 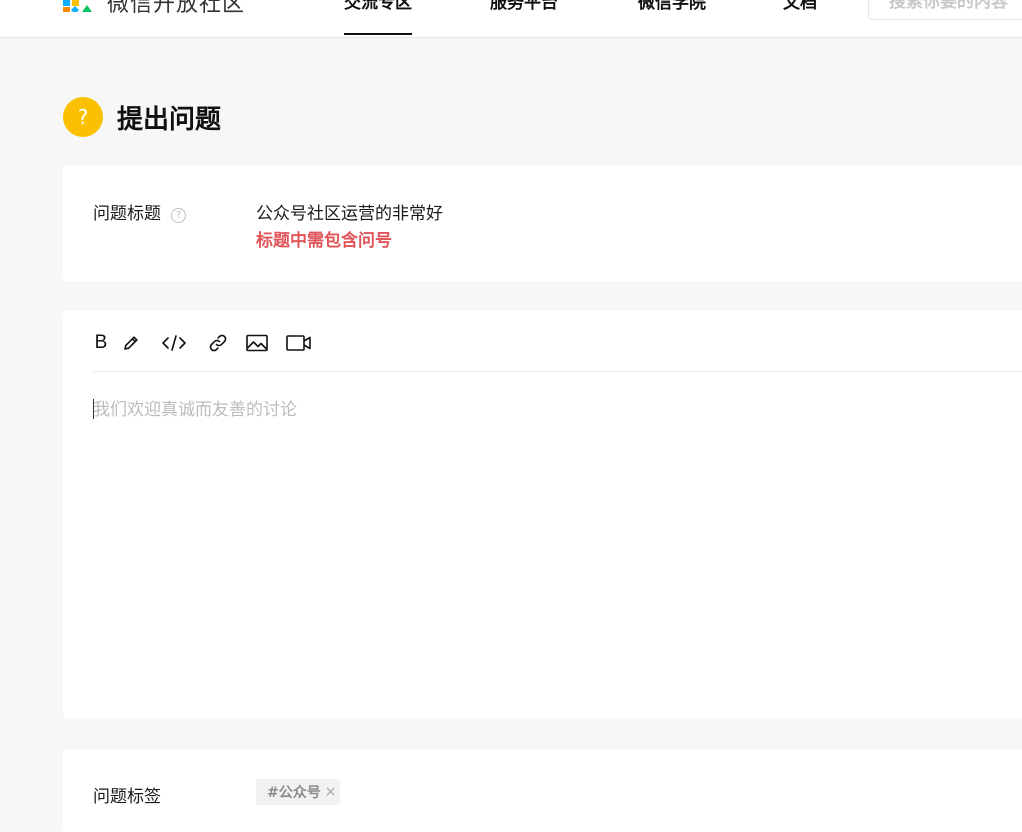 What do you see at coordinates (800, 6) in the screenshot?
I see `nav-item-docs: 文档` at bounding box center [800, 6].